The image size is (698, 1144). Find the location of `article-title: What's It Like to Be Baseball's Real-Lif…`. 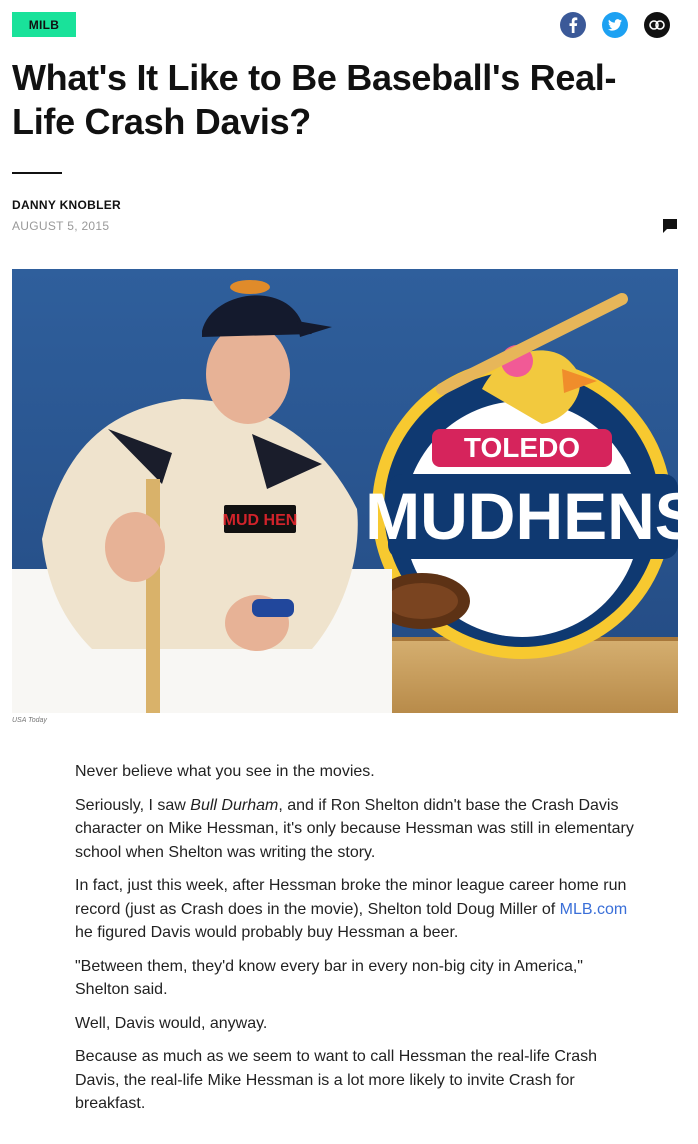

article-title: What's It Like to Be Baseball's Real-Lif… is located at coordinates (314, 99).